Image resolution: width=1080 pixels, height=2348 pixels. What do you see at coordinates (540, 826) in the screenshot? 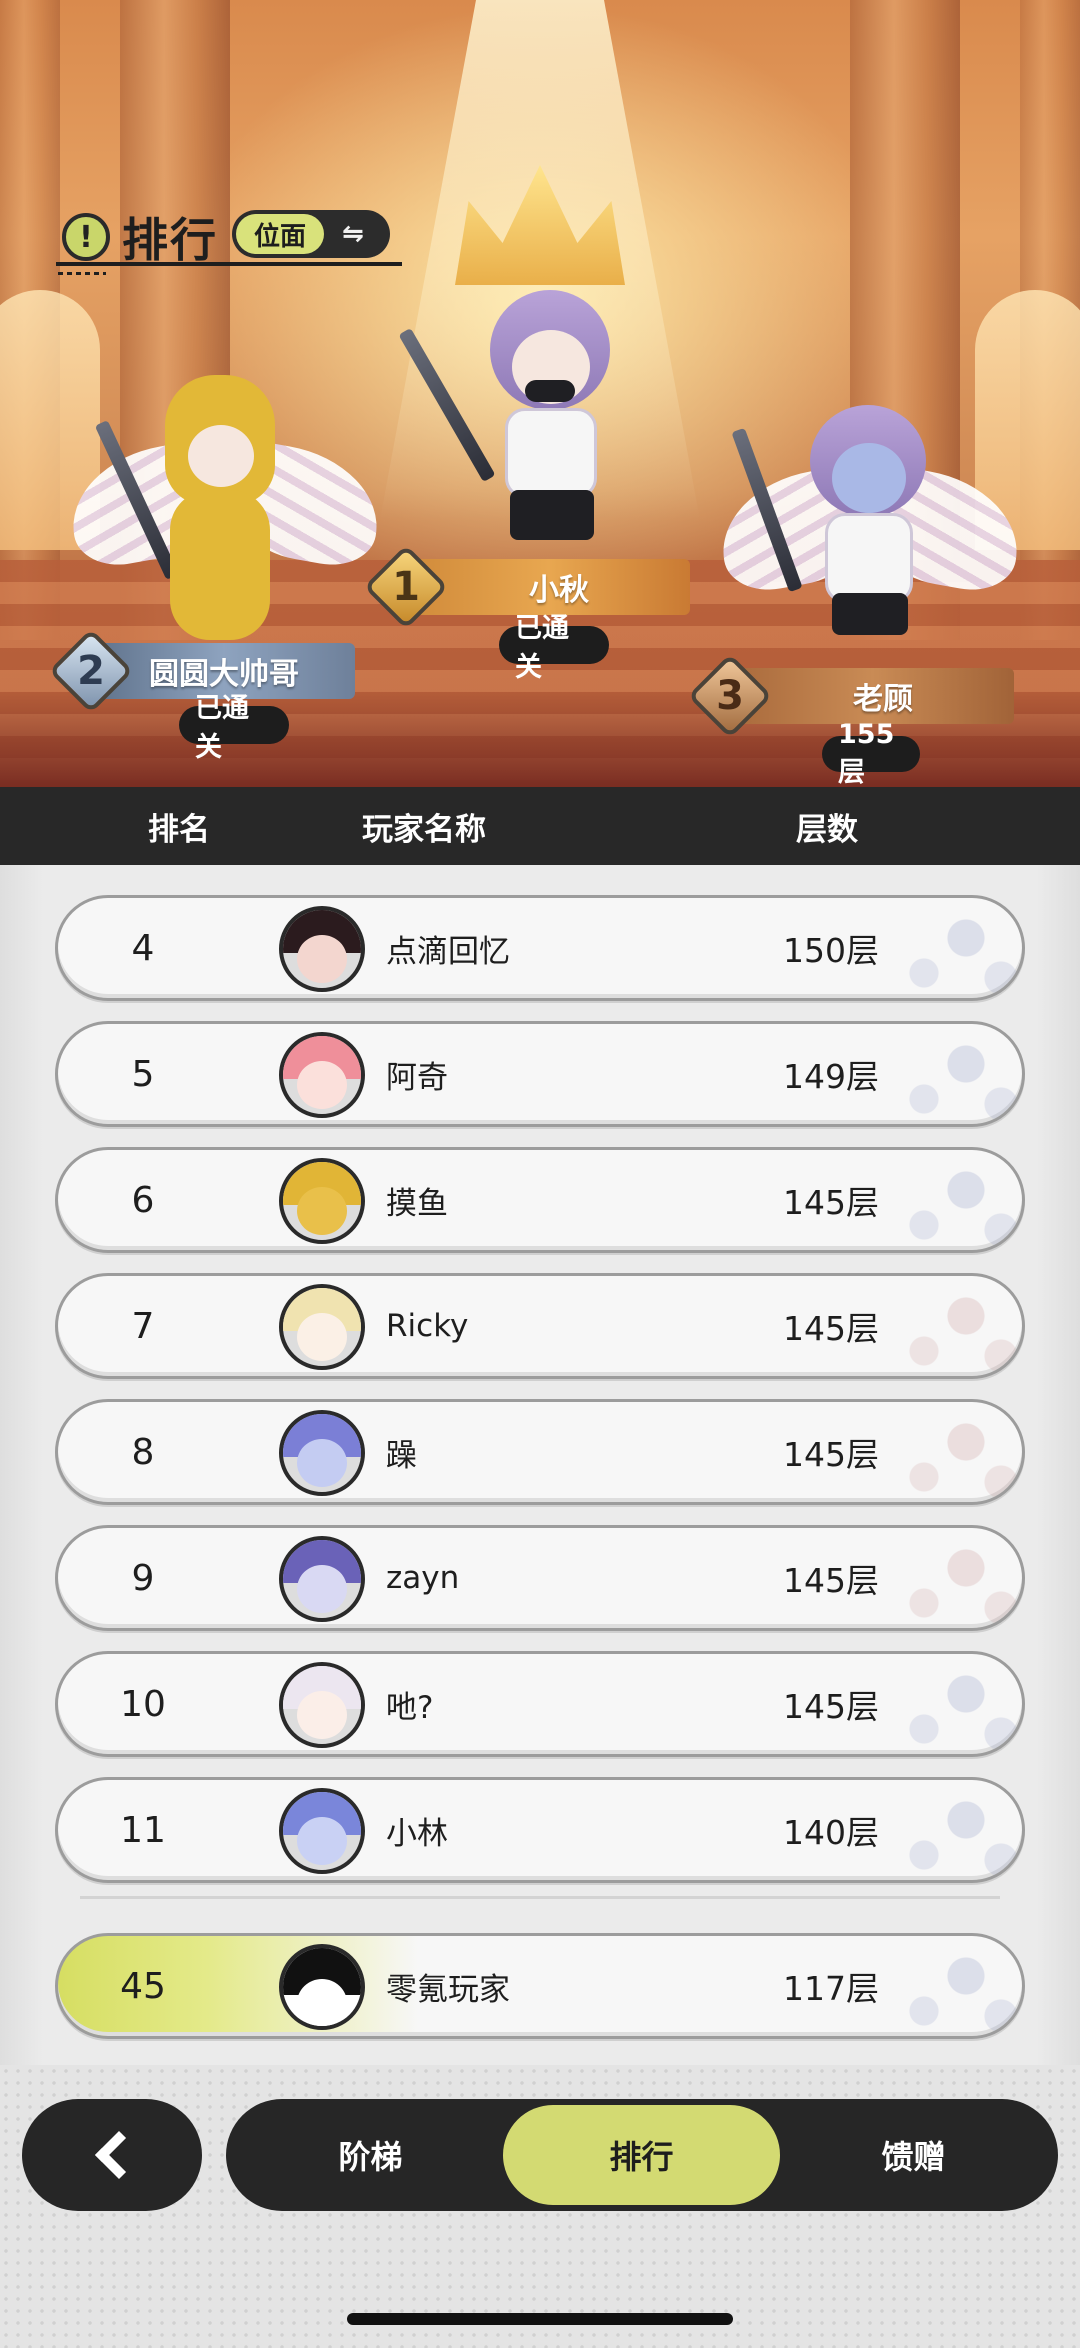
I see `table-header: 排名 玩家名称 层数` at bounding box center [540, 826].